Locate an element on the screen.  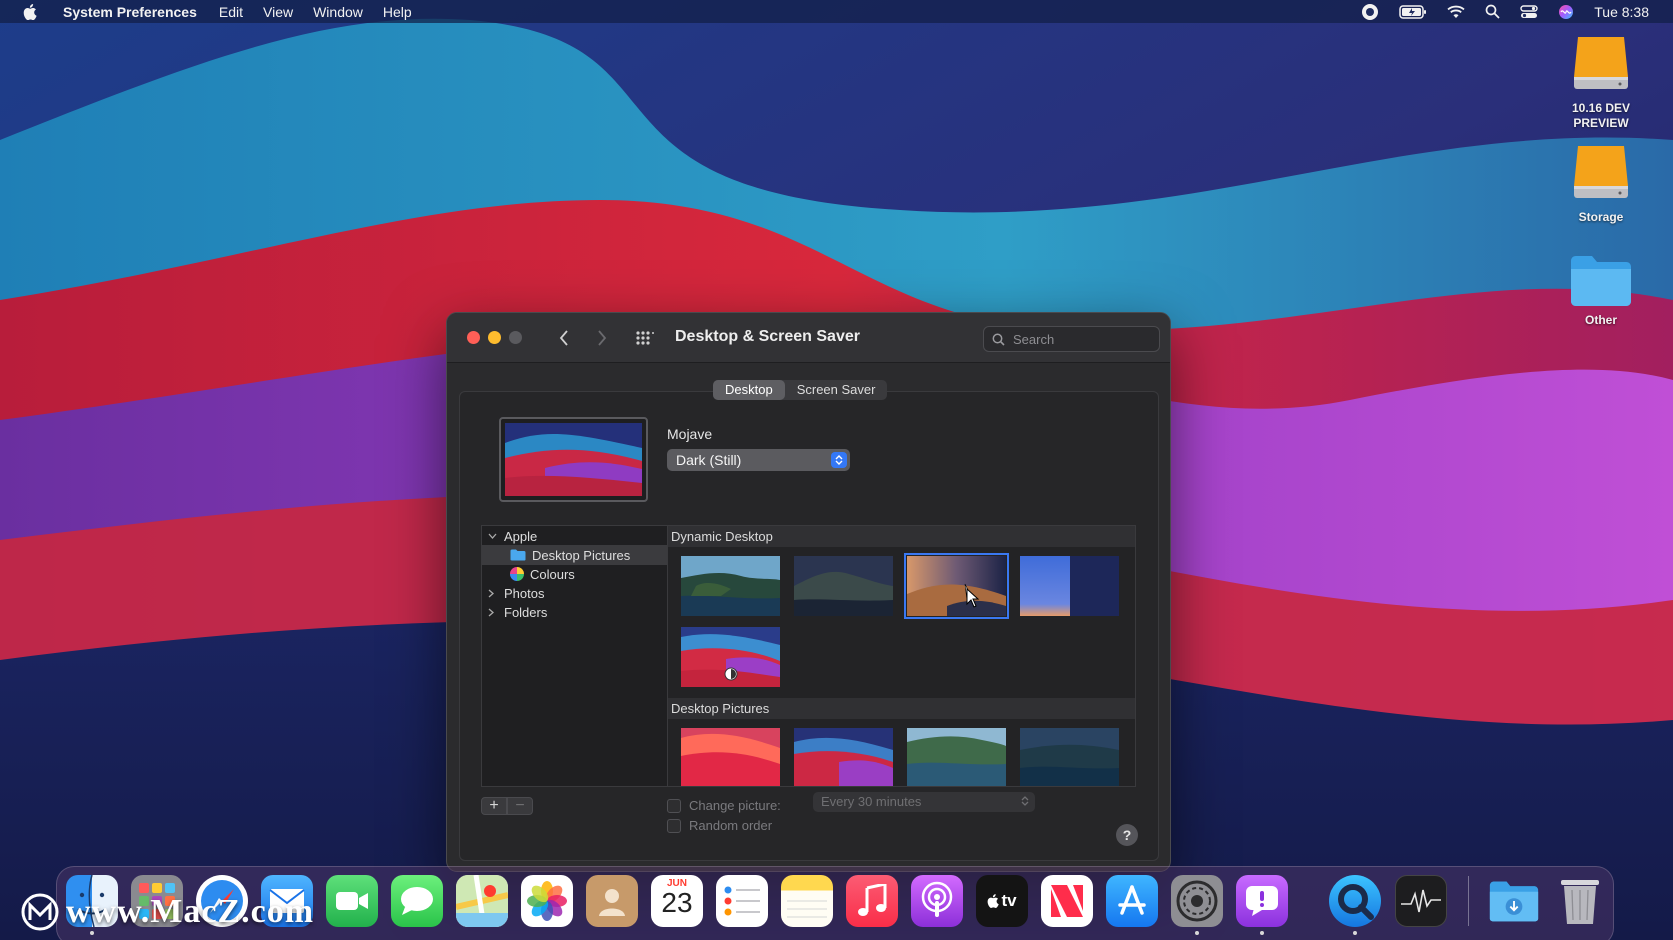
source-colours: Colours is located at coordinates (575, 574).